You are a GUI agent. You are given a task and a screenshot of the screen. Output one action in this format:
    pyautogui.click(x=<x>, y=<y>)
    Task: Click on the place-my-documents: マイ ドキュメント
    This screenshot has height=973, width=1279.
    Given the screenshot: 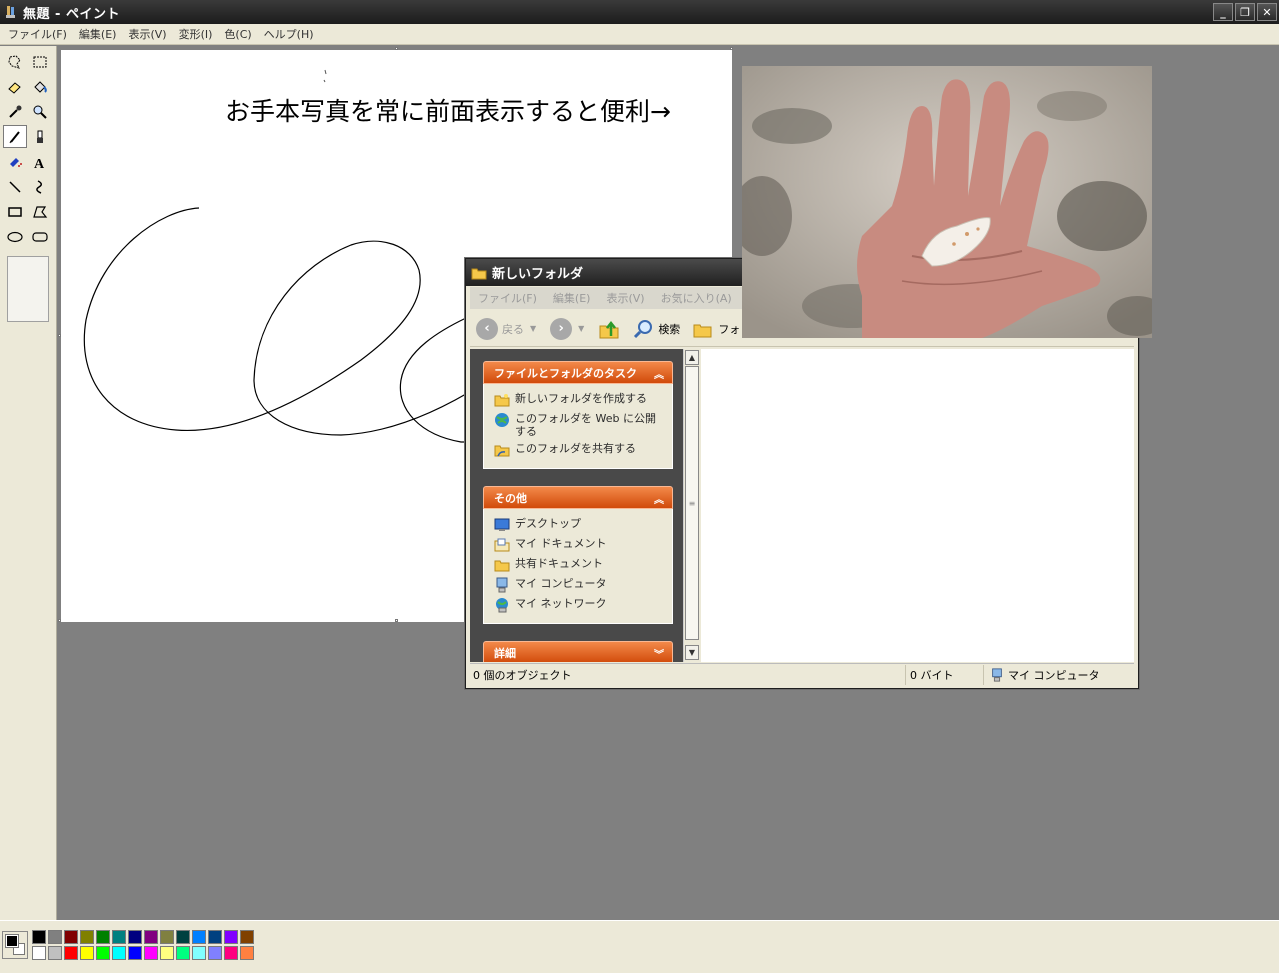 What is the action you would take?
    pyautogui.click(x=580, y=545)
    